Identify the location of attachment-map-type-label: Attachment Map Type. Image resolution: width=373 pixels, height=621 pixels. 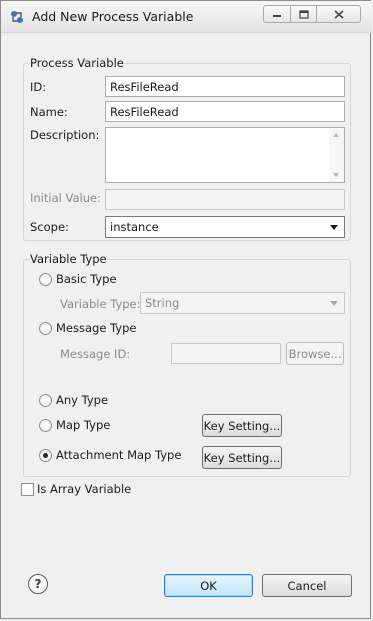
(118, 455).